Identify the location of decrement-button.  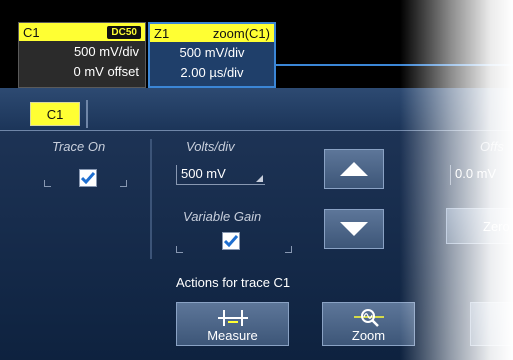
(354, 229).